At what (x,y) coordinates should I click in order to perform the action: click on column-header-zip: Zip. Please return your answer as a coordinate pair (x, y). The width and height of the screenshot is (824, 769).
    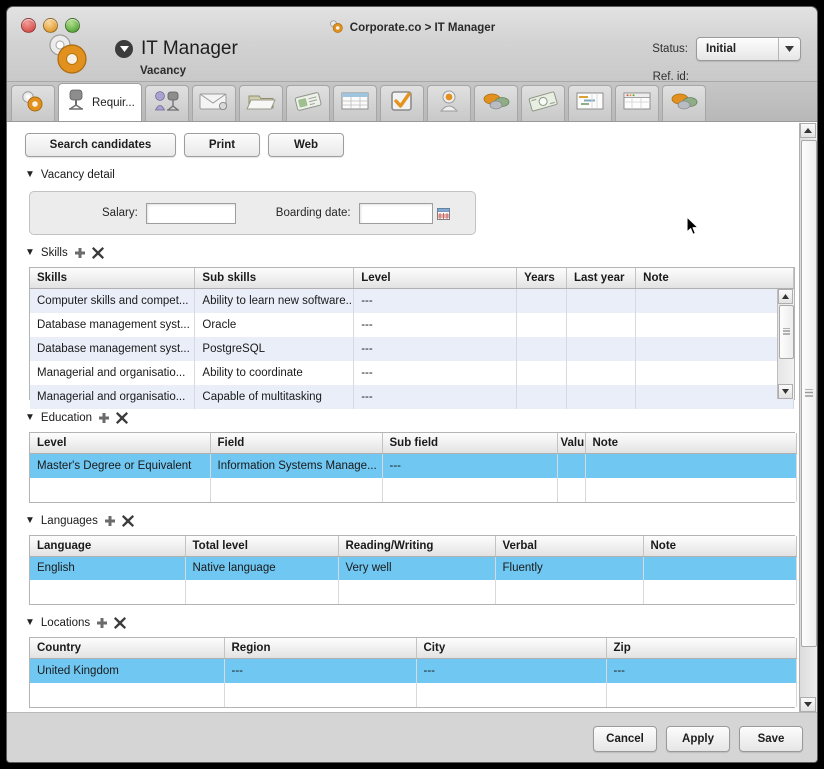
    Looking at the image, I should click on (701, 648).